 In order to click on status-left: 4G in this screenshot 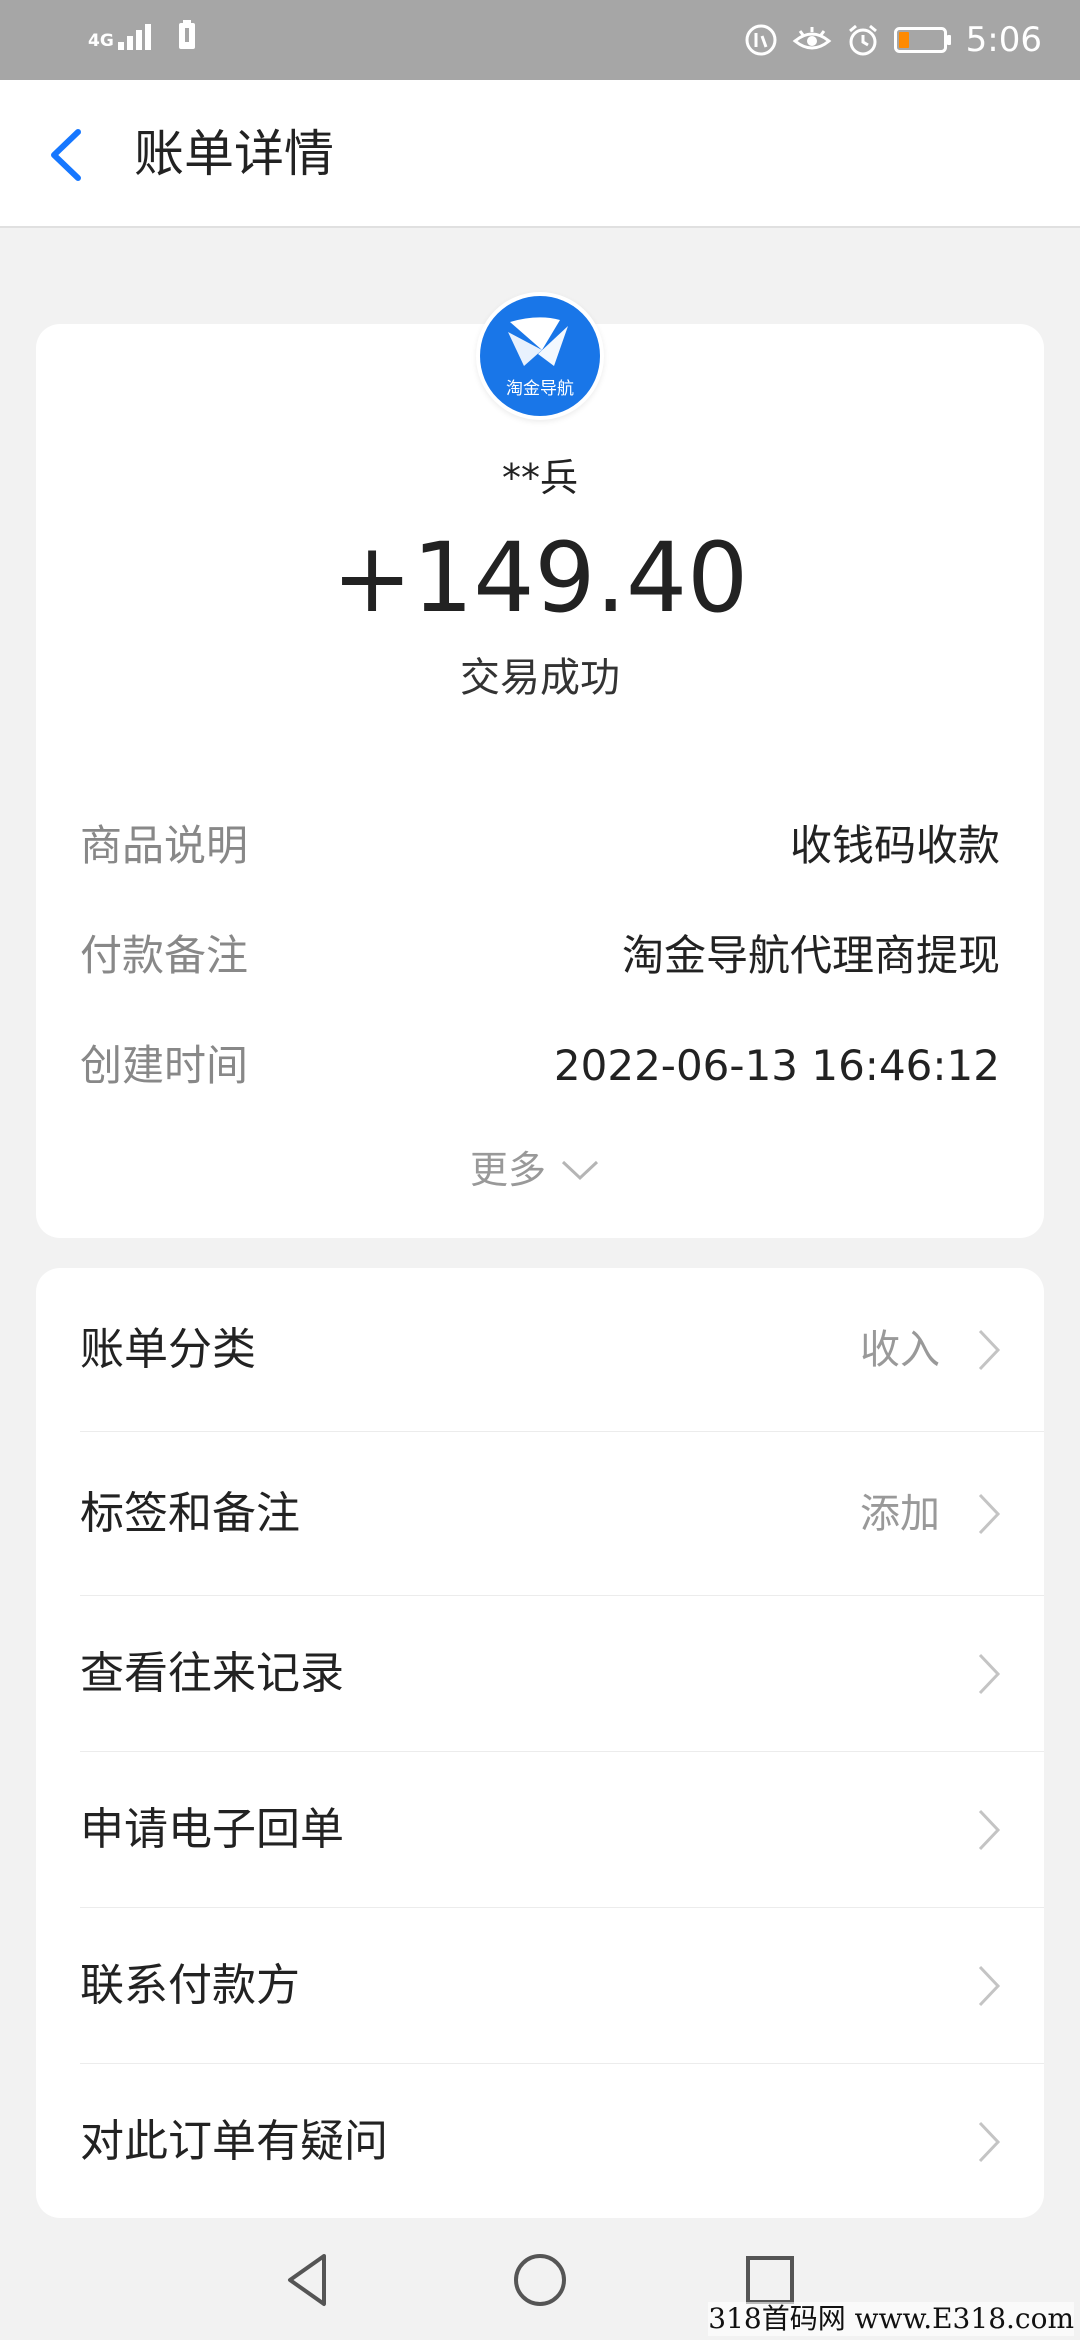, I will do `click(142, 35)`.